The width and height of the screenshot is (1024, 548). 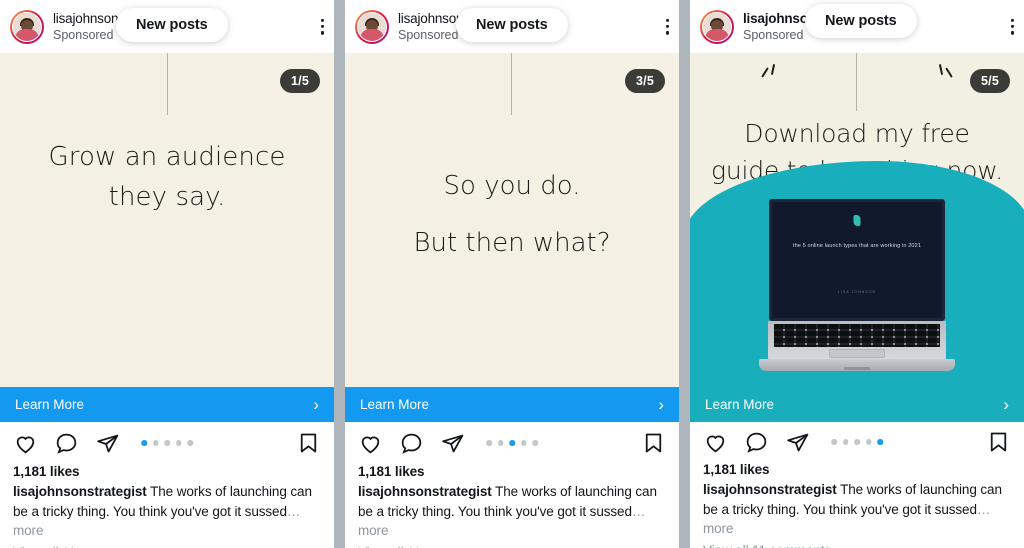 What do you see at coordinates (645, 81) in the screenshot?
I see `slide-count-badge: 3/5` at bounding box center [645, 81].